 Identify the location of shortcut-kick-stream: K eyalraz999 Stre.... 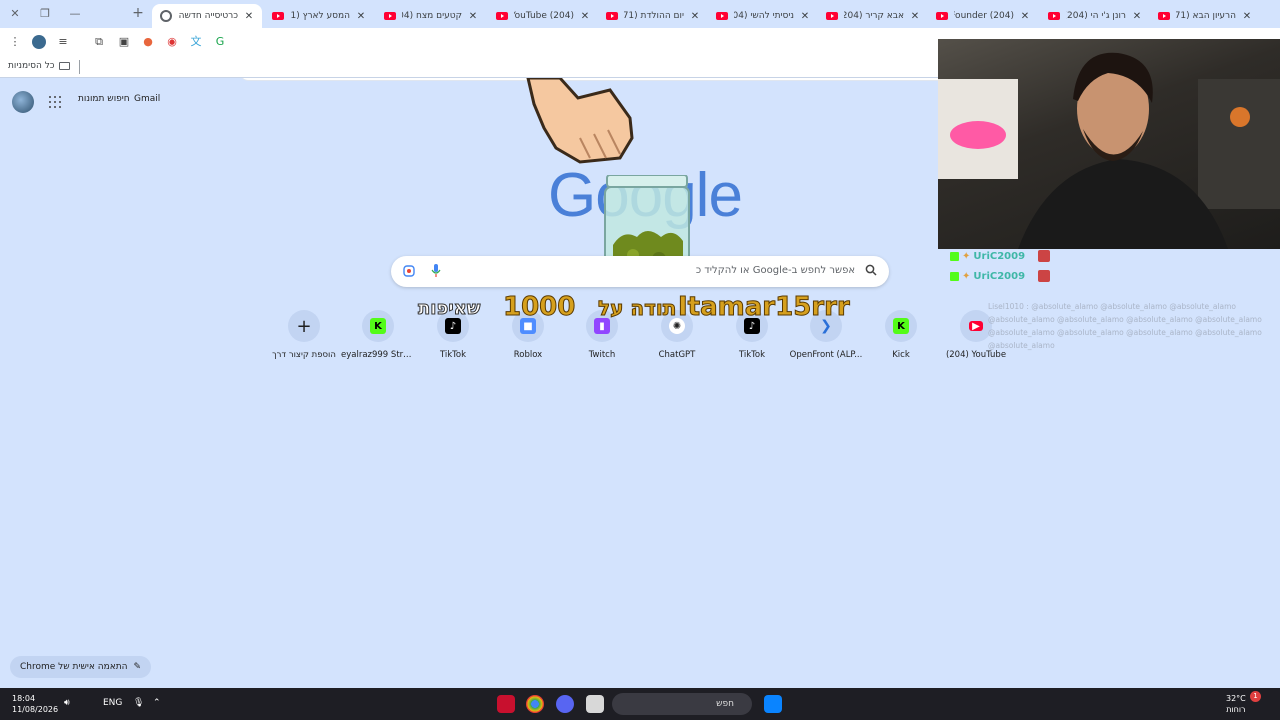
(378, 335).